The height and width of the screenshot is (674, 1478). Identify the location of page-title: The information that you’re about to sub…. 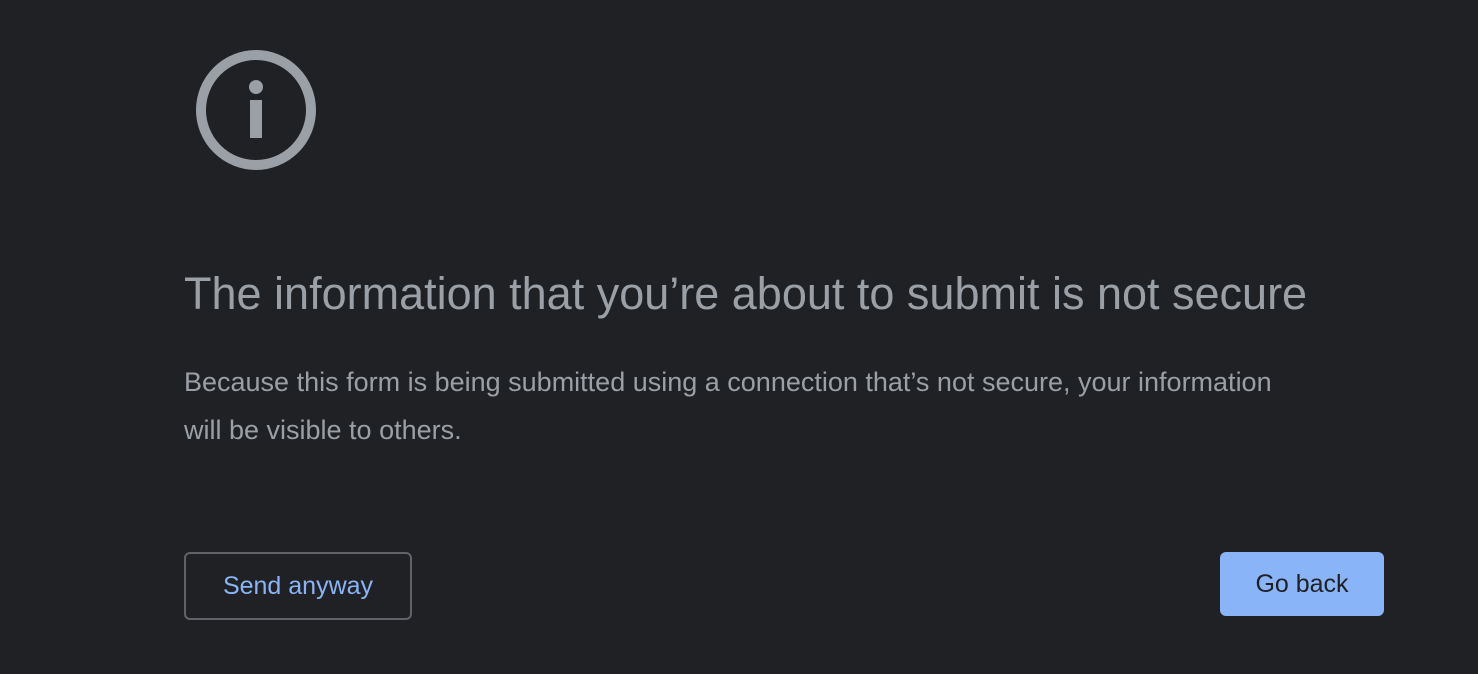
(746, 293).